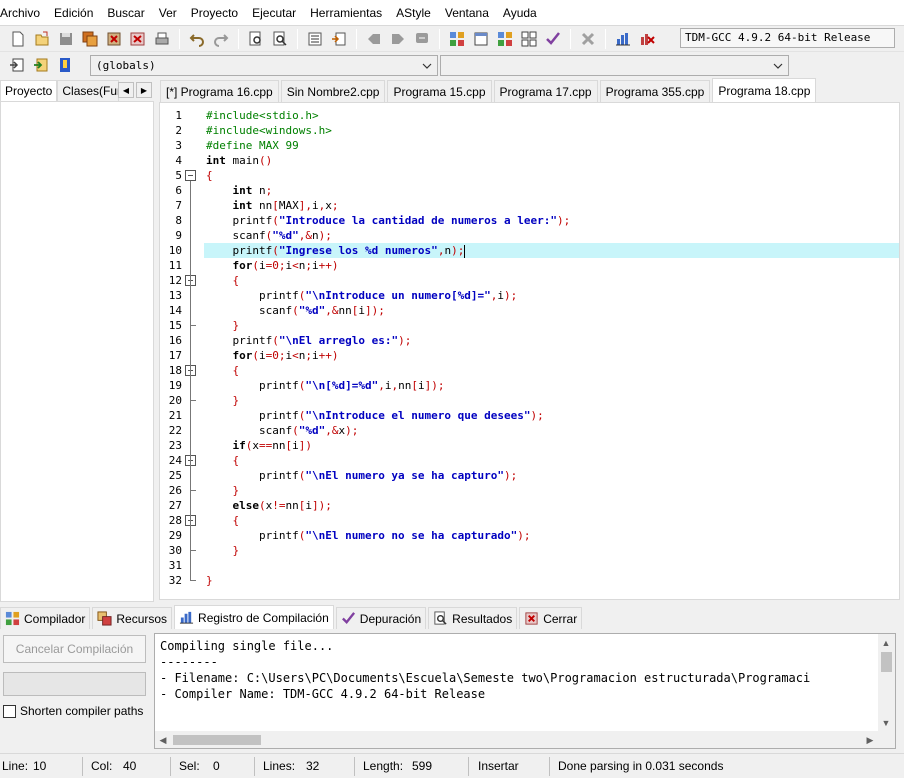 This screenshot has width=904, height=778. Describe the element at coordinates (553, 39) in the screenshot. I see `syntax-check-icon` at that location.